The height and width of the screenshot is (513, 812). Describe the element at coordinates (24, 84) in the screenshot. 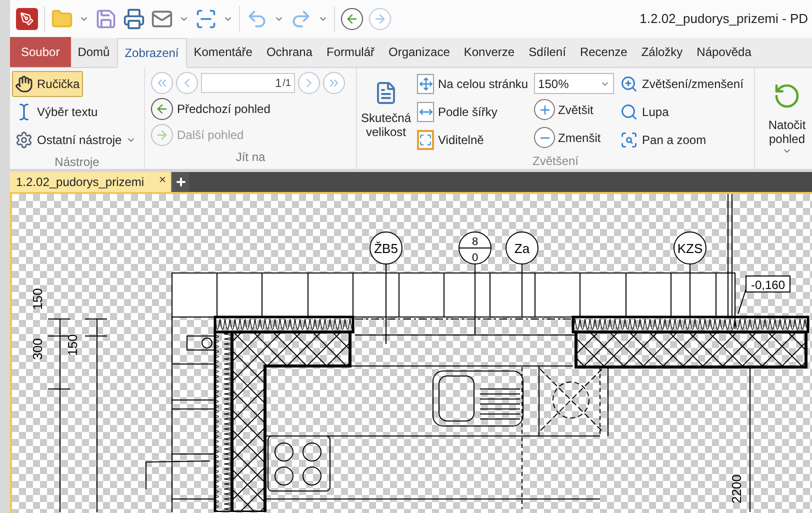

I see `hand-icon` at that location.